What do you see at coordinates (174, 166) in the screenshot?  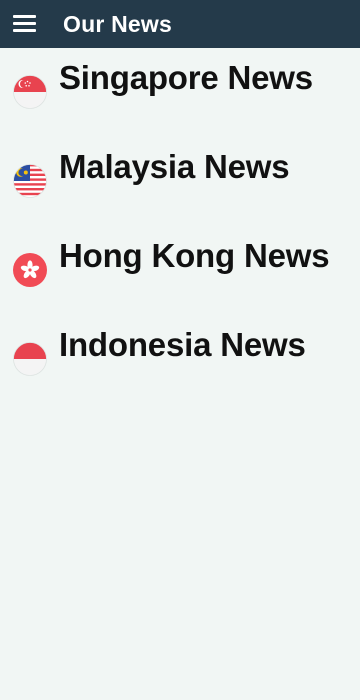 I see `news-item-label: Malaysia News` at bounding box center [174, 166].